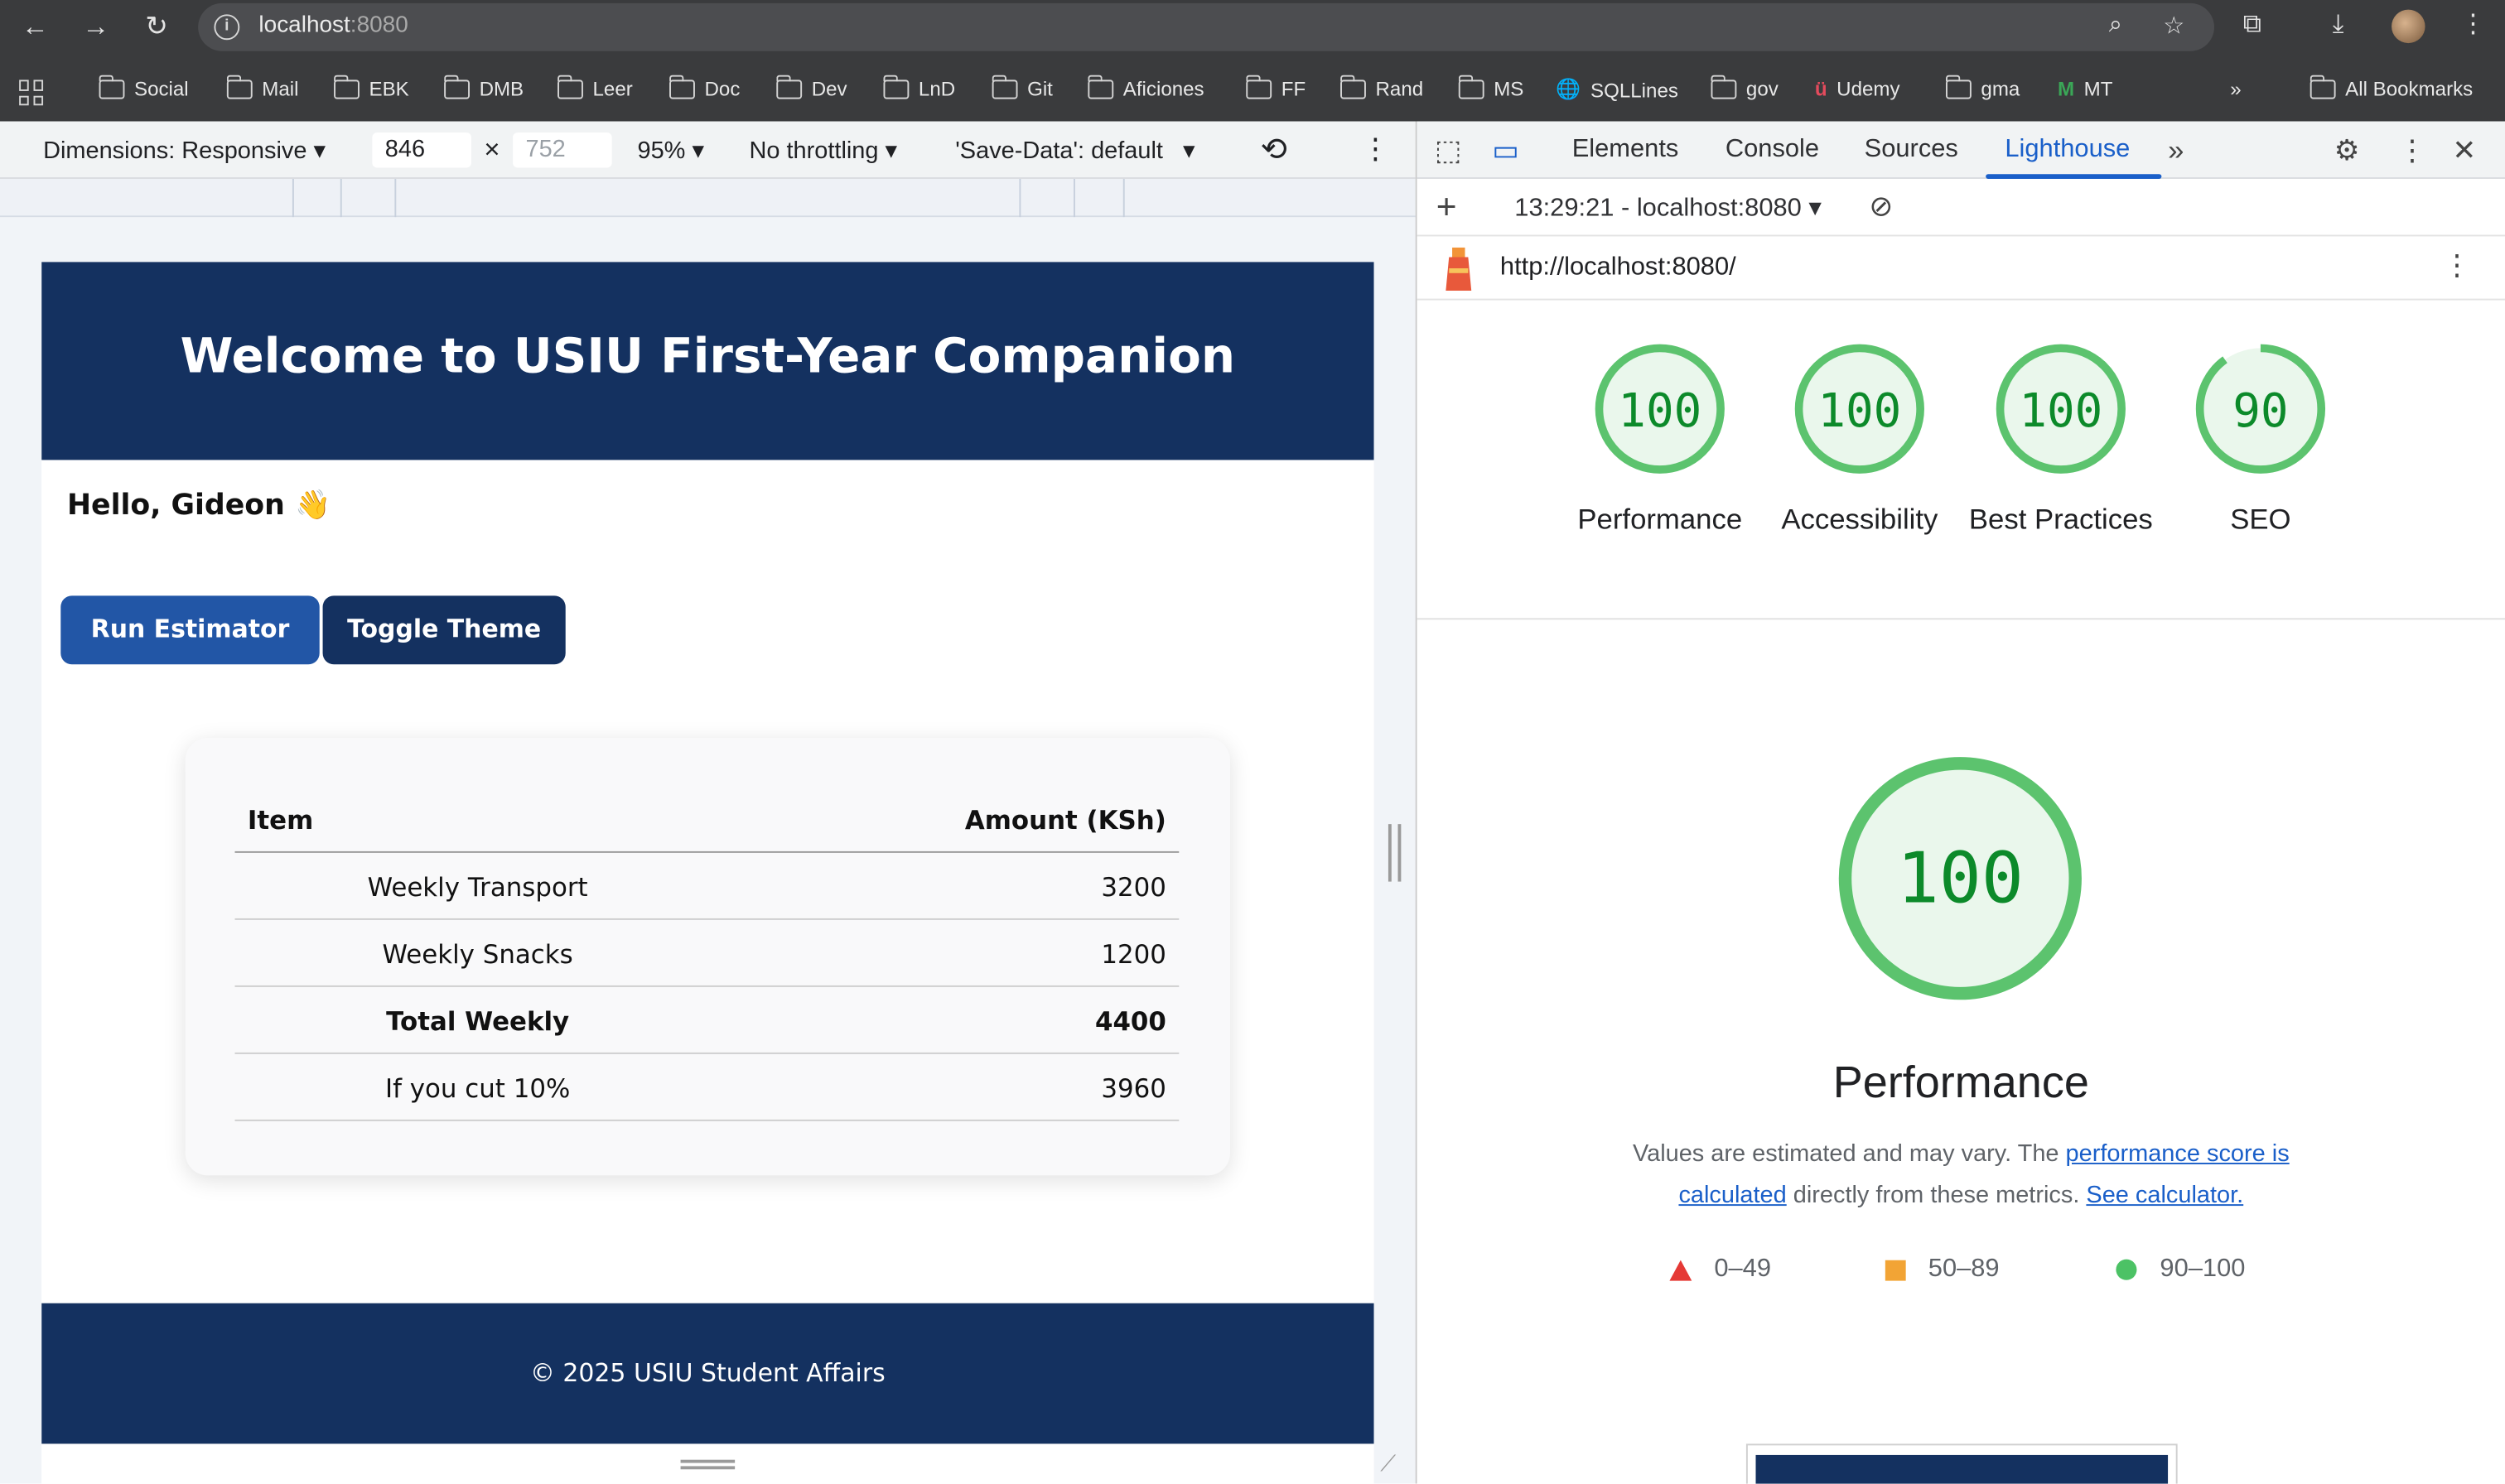 The width and height of the screenshot is (2505, 1484). I want to click on profile-avatar, so click(2408, 26).